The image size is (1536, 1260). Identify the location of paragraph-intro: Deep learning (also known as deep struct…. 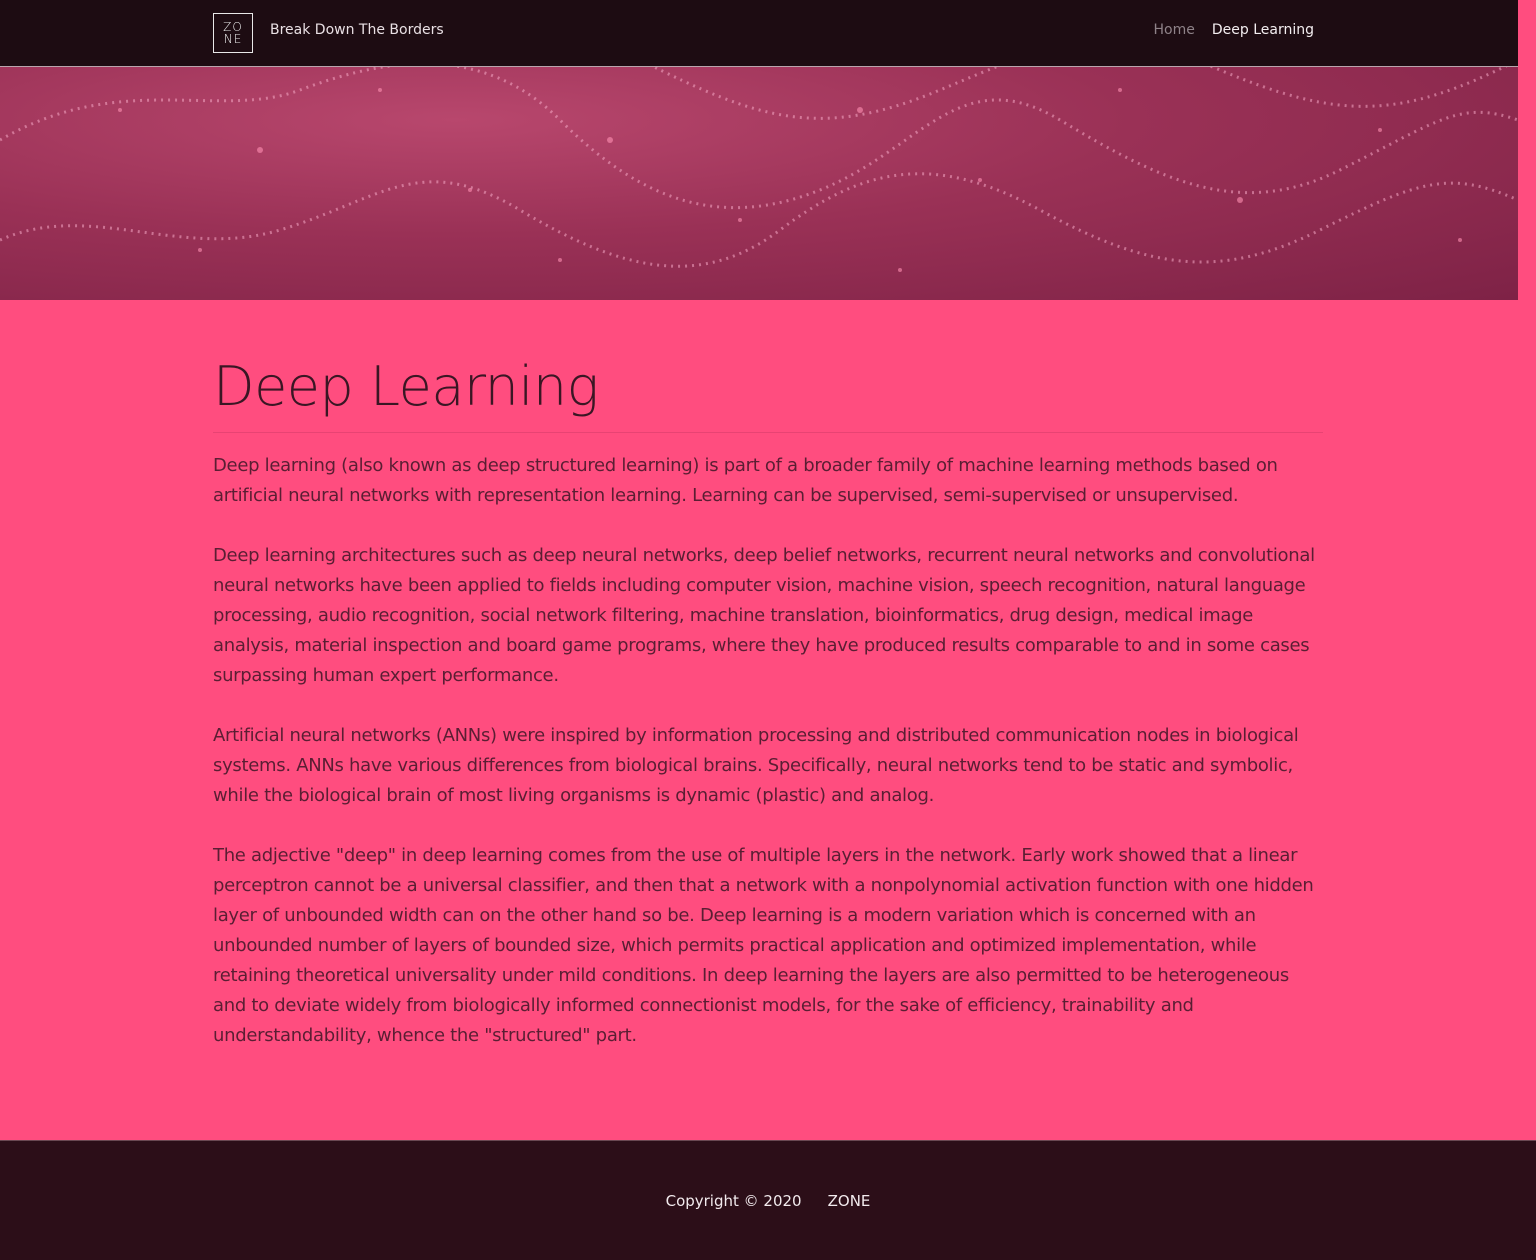
(745, 480).